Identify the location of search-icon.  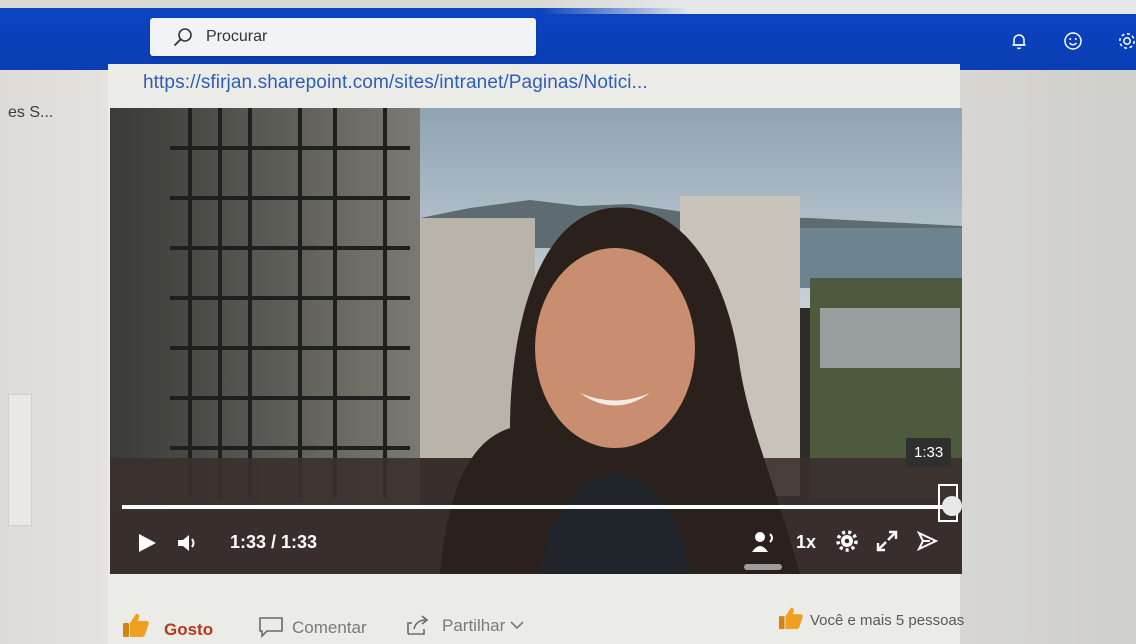
(183, 37).